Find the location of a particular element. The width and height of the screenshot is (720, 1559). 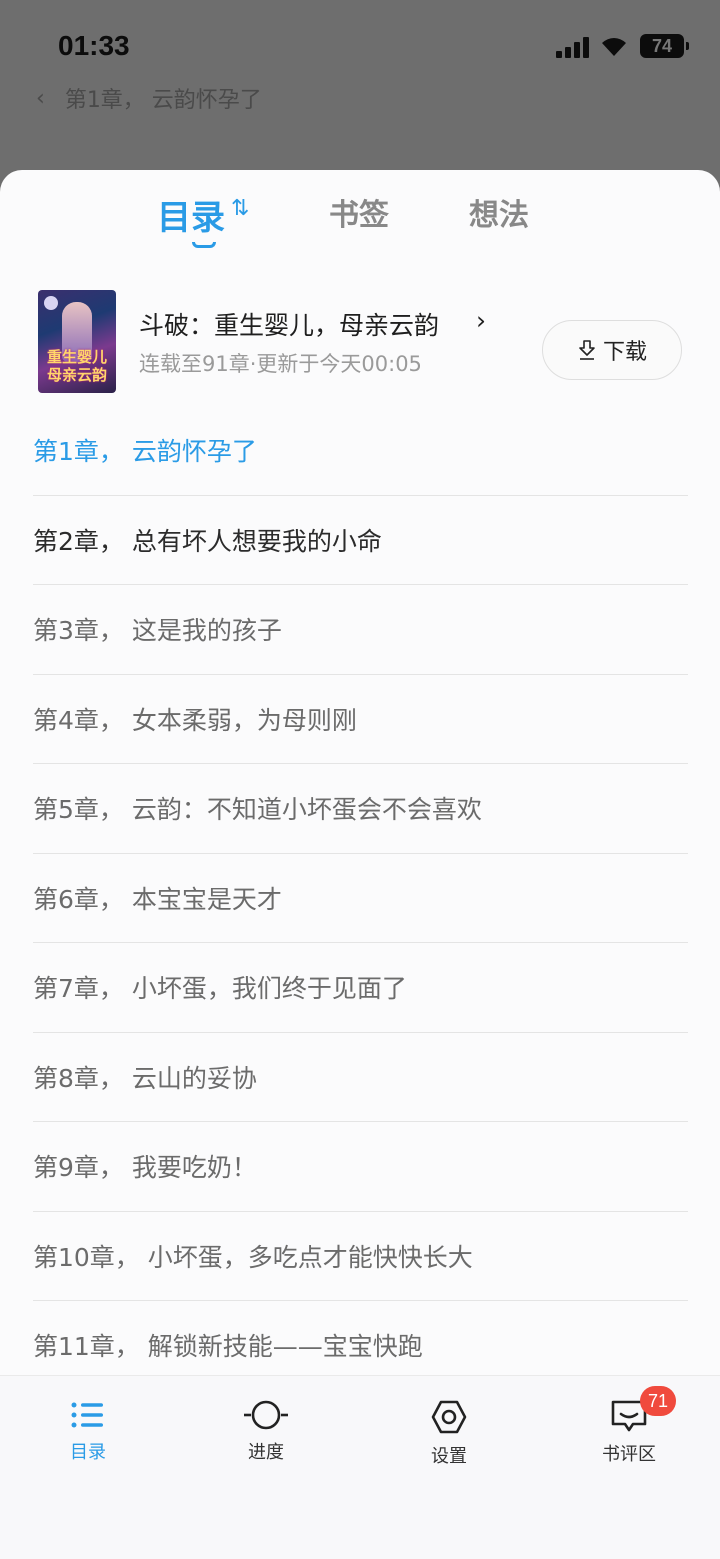

nav-progress: 进度 is located at coordinates (266, 1432).